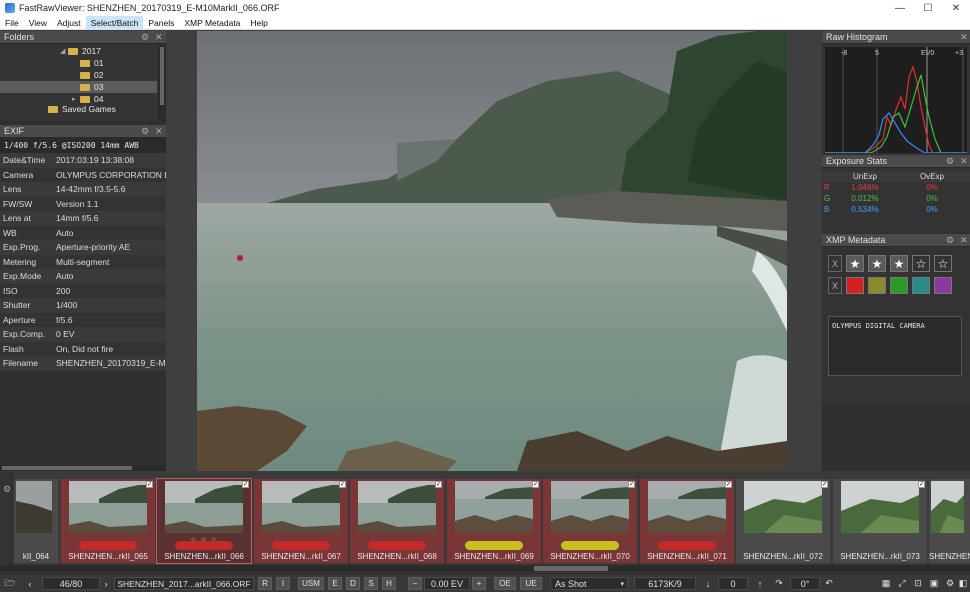  What do you see at coordinates (943, 263) in the screenshot?
I see `star-5-button: ☆` at bounding box center [943, 263].